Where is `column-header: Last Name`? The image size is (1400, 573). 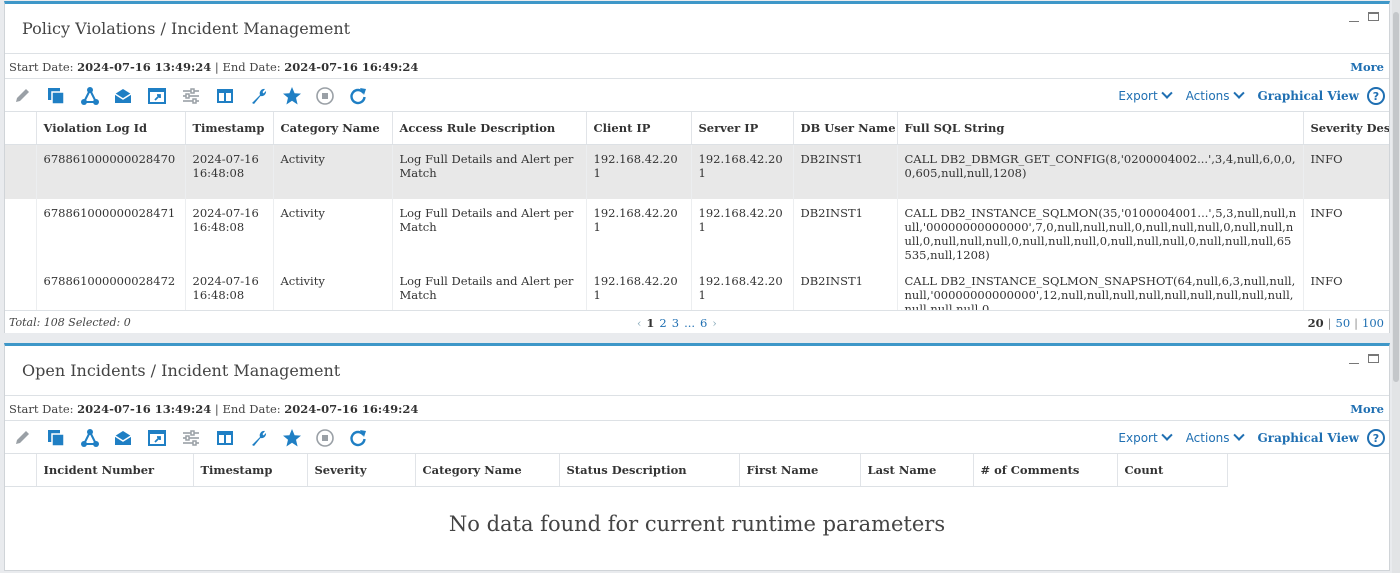
column-header: Last Name is located at coordinates (917, 470).